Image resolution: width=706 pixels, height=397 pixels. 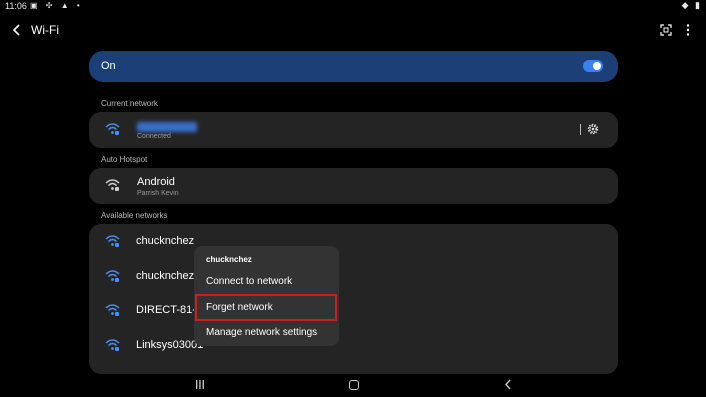 I want to click on home-icon, so click(x=354, y=385).